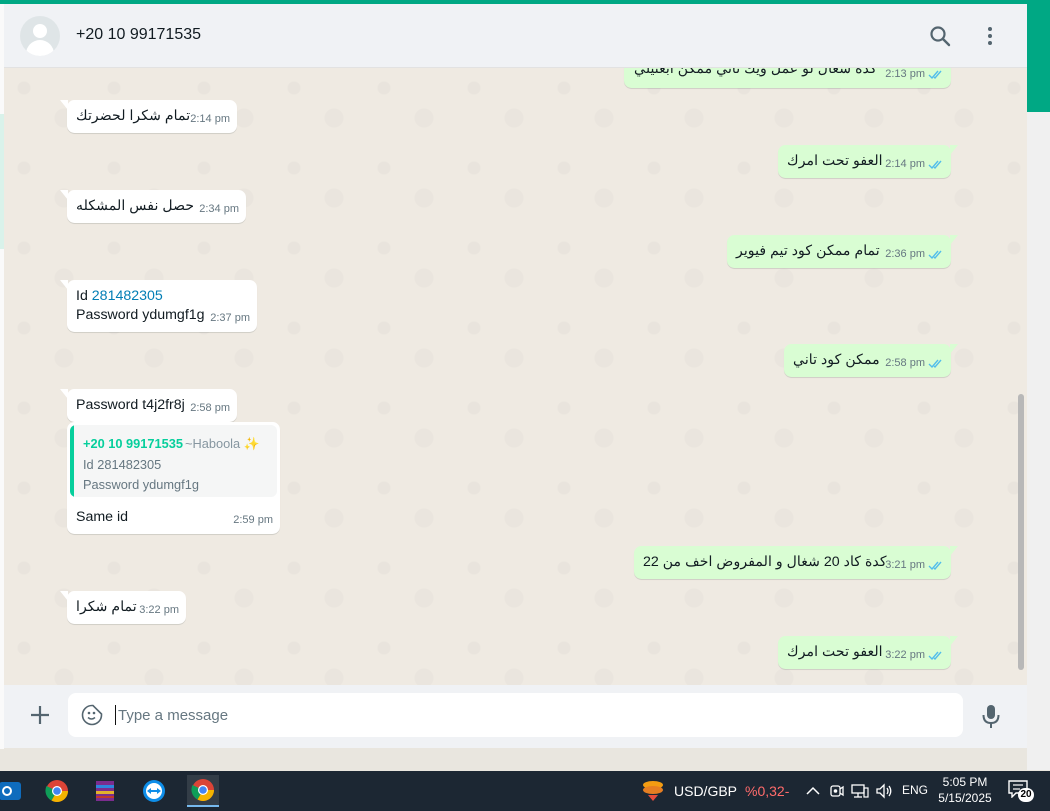  What do you see at coordinates (40, 48) in the screenshot?
I see `avatar-body` at bounding box center [40, 48].